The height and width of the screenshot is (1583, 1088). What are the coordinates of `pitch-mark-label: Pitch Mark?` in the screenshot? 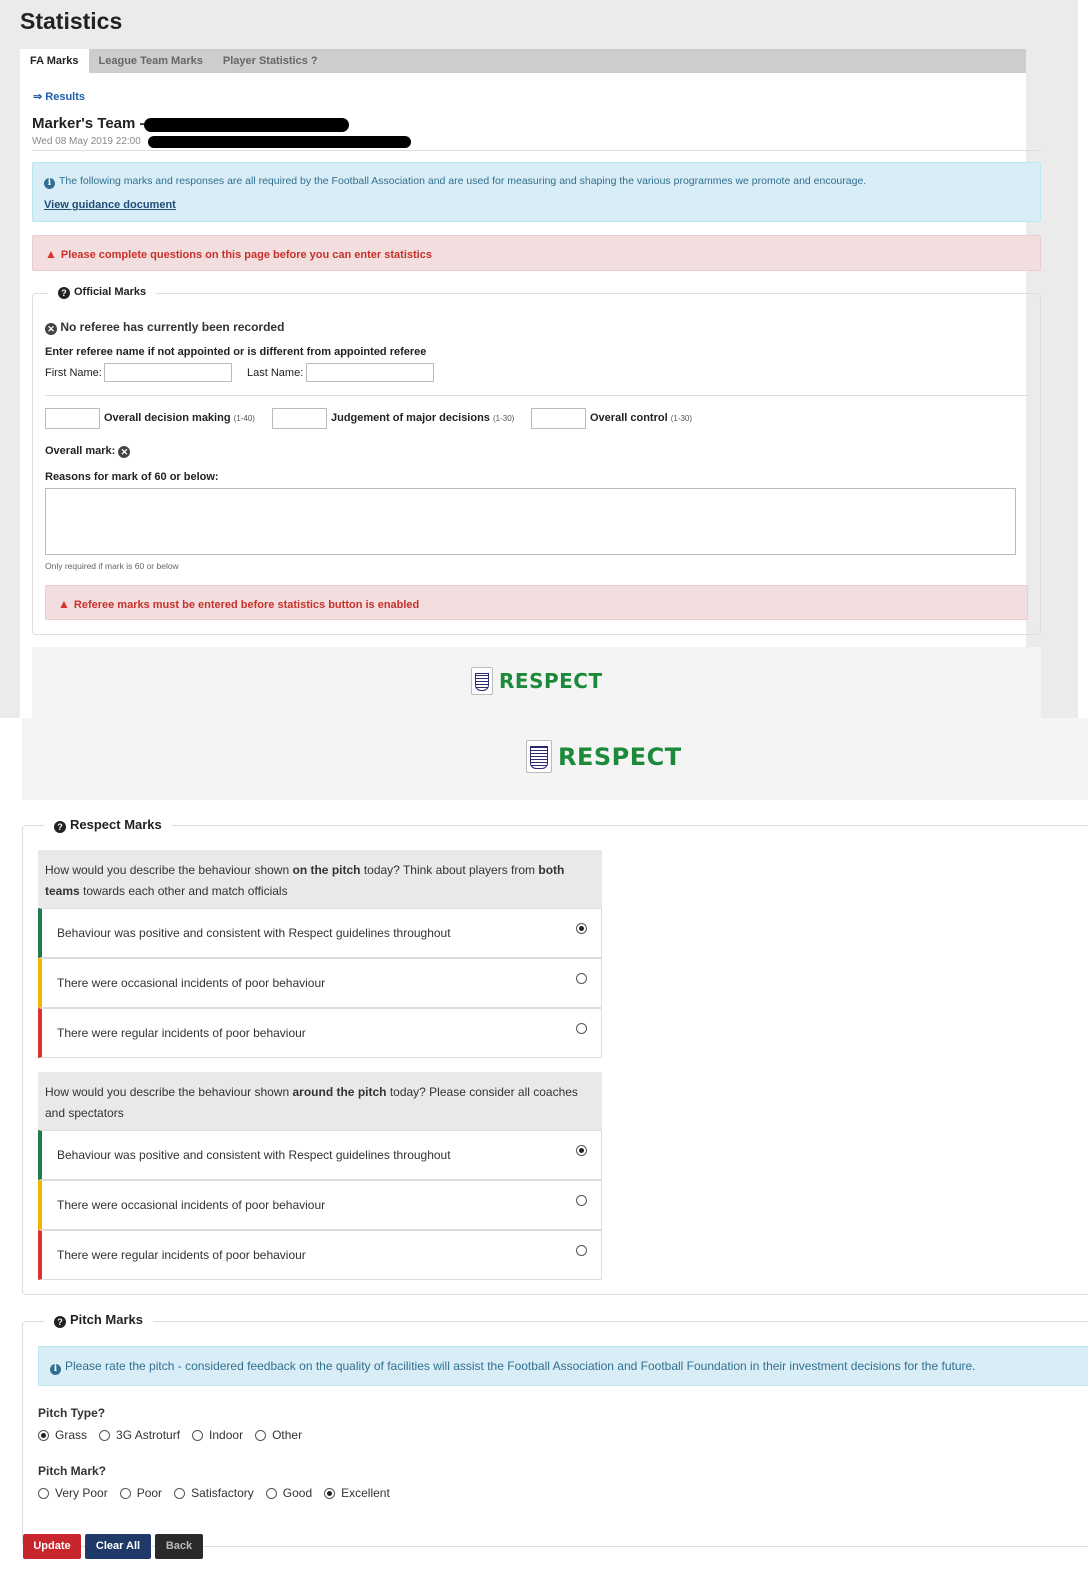 It's located at (72, 1471).